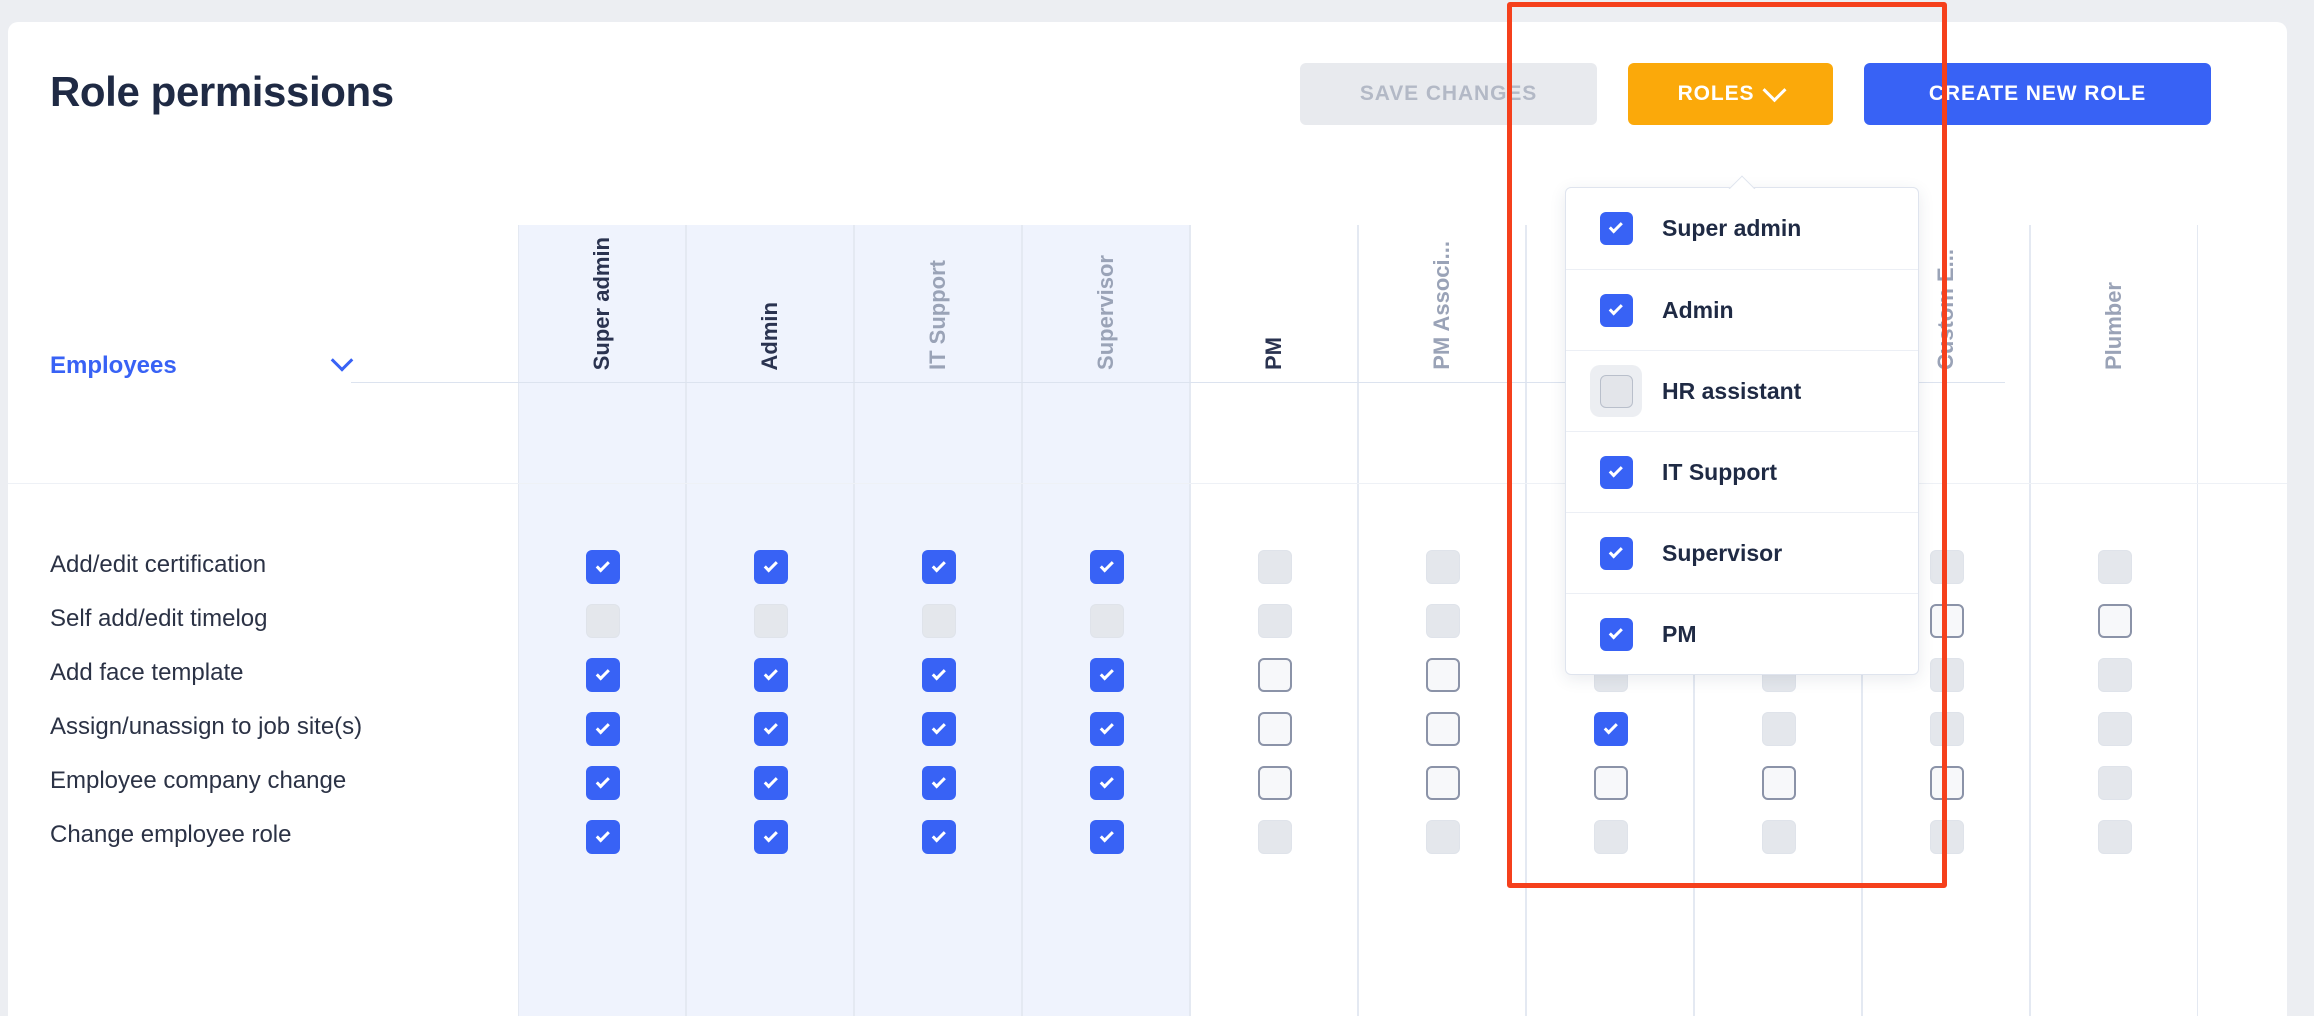 Image resolution: width=2314 pixels, height=1016 pixels. Describe the element at coordinates (1273, 353) in the screenshot. I see `column-header-label: PM` at that location.